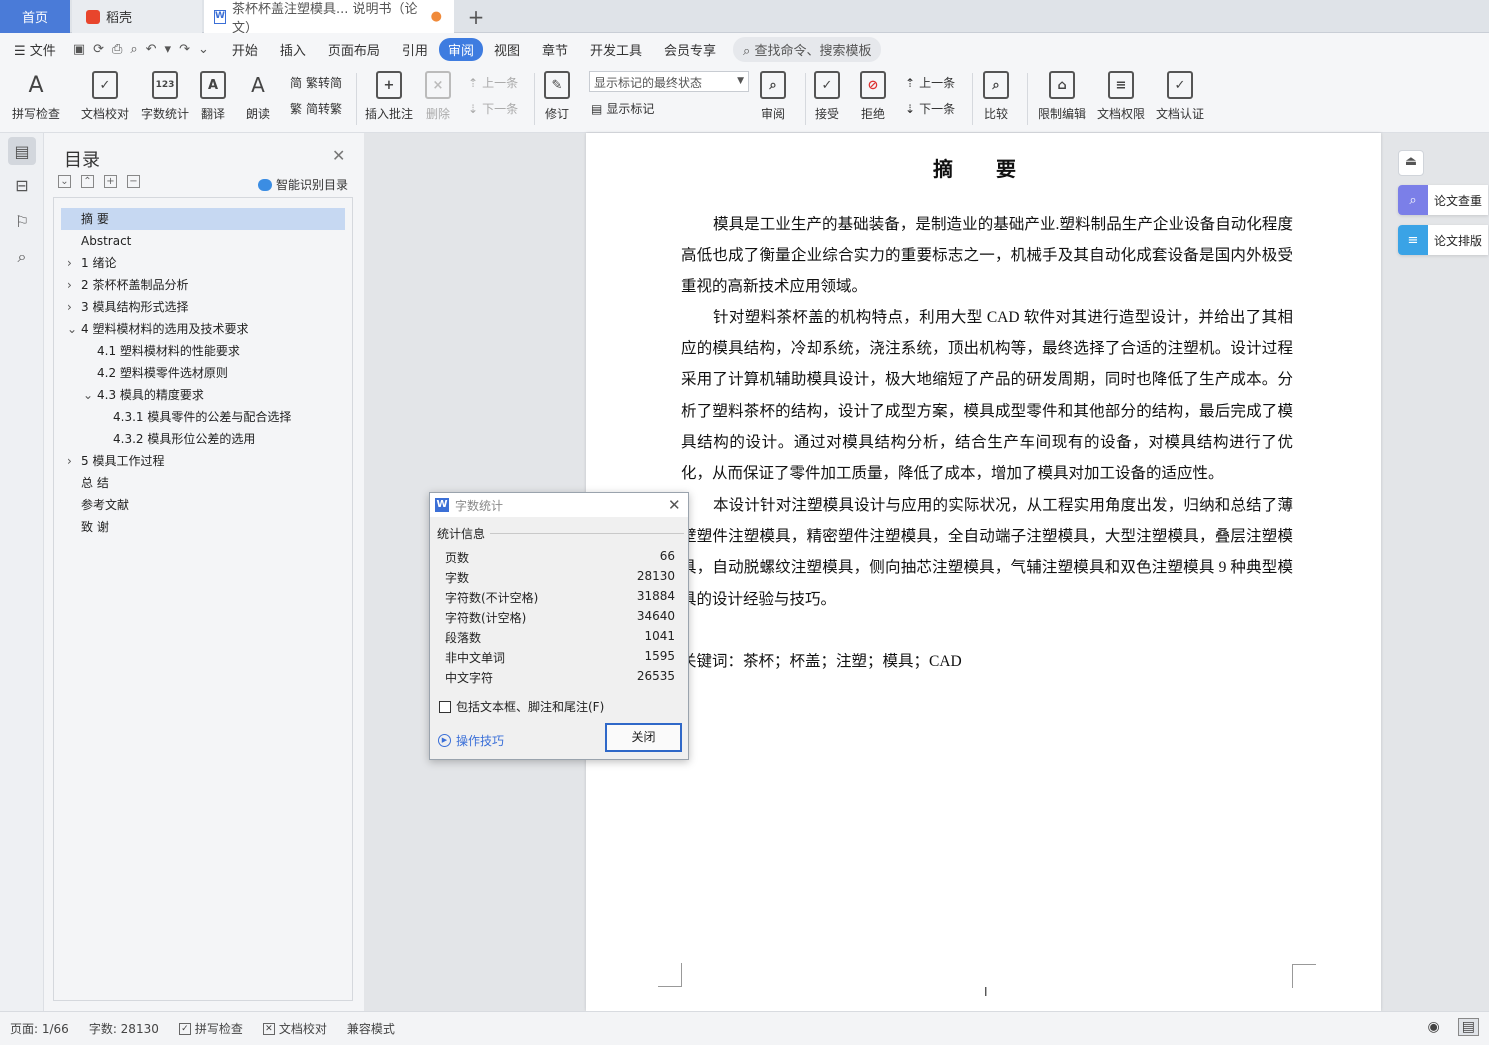 The height and width of the screenshot is (1045, 1489). I want to click on collapse-panel-icon: ⏏, so click(1411, 163).